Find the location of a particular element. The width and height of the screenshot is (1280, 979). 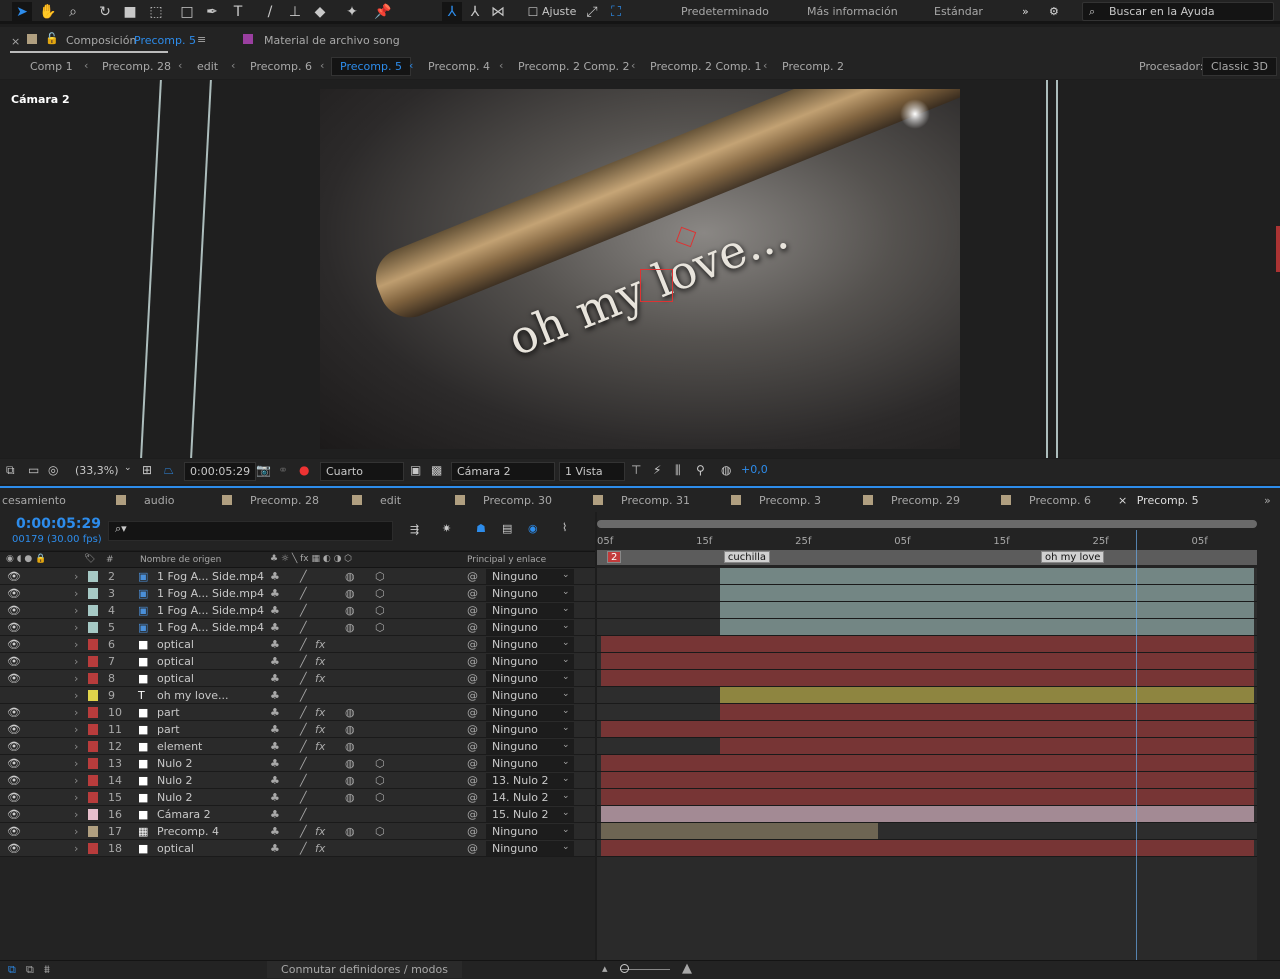

current-time-field: 0:00:05:29 is located at coordinates (220, 471).